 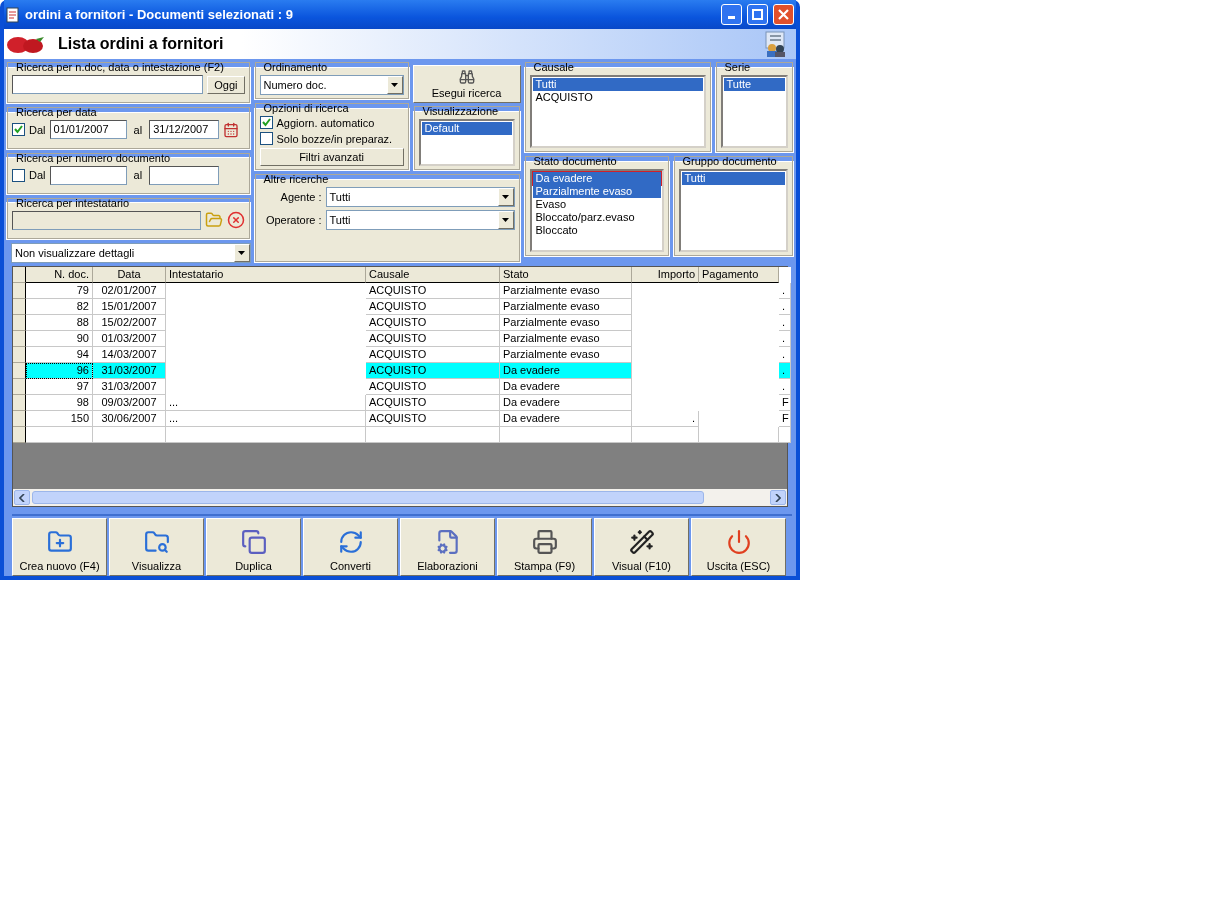 I want to click on list-item: ACQUISTO, so click(x=617, y=97).